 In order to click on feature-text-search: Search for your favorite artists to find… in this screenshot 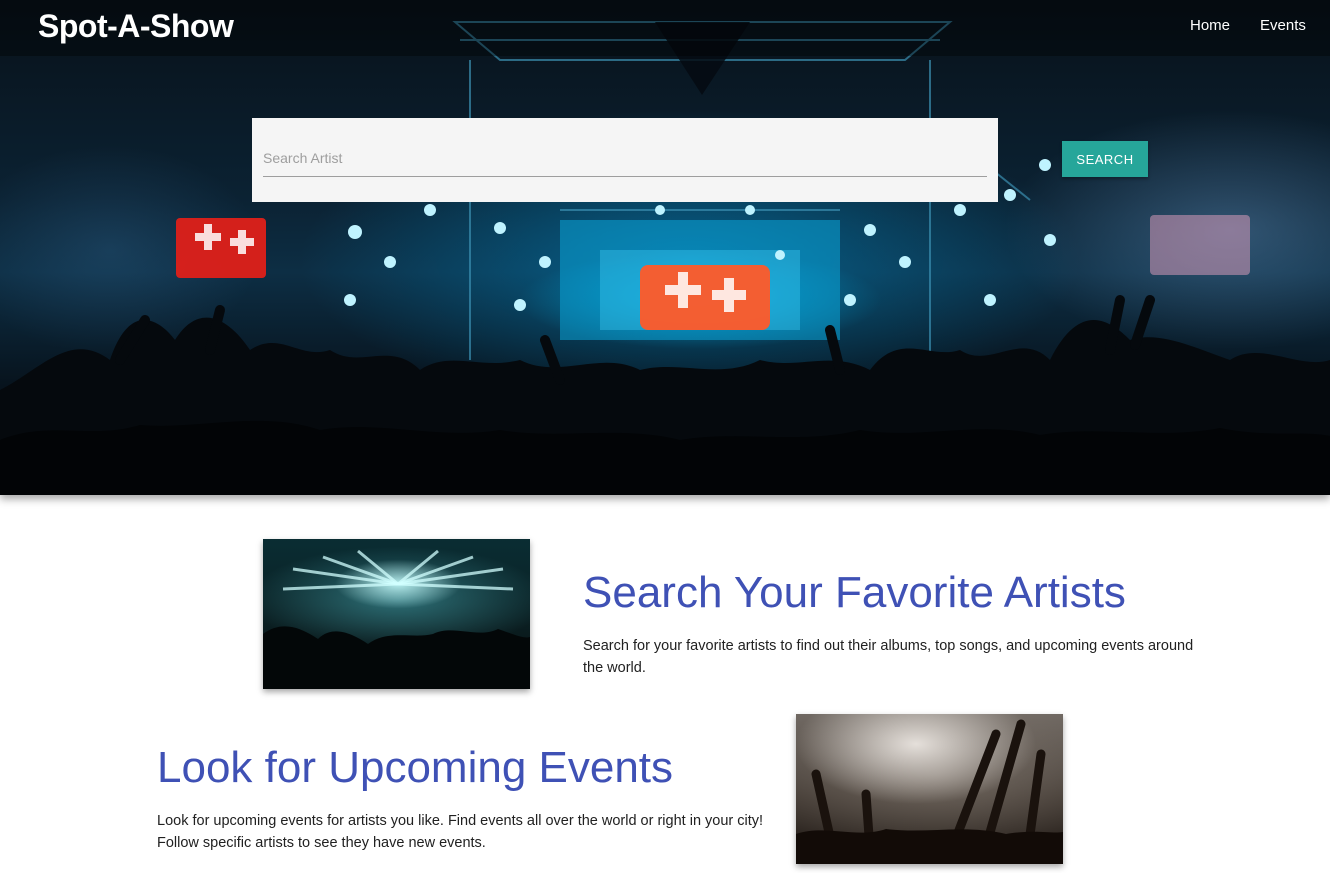, I will do `click(888, 657)`.